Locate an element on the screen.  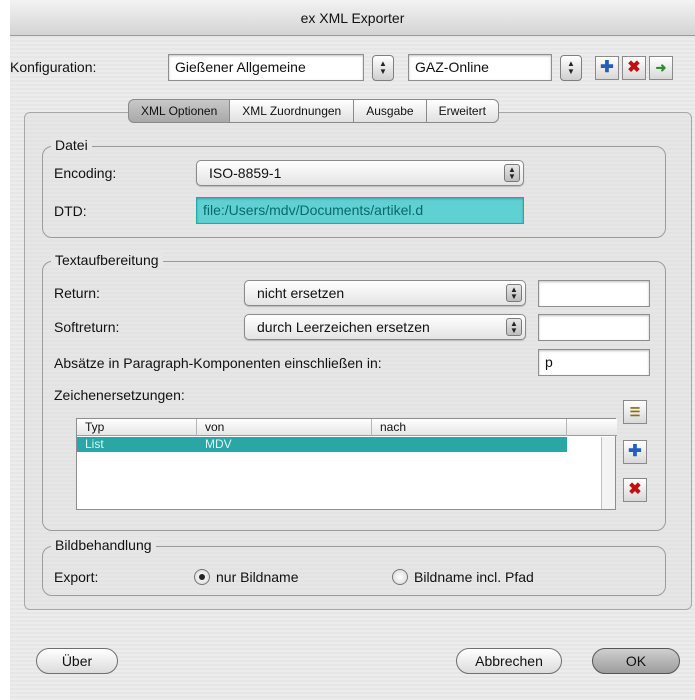
edit-replacement-button: ☰ is located at coordinates (635, 412).